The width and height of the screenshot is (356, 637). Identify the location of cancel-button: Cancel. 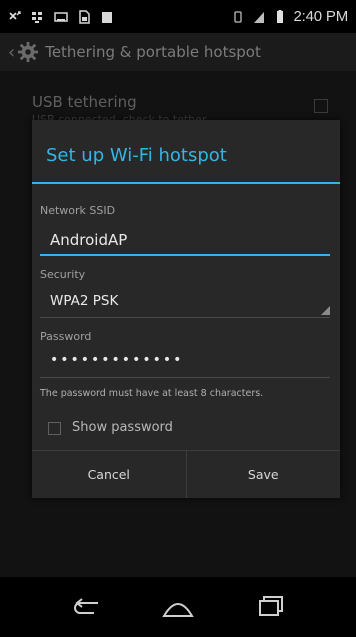
(109, 474).